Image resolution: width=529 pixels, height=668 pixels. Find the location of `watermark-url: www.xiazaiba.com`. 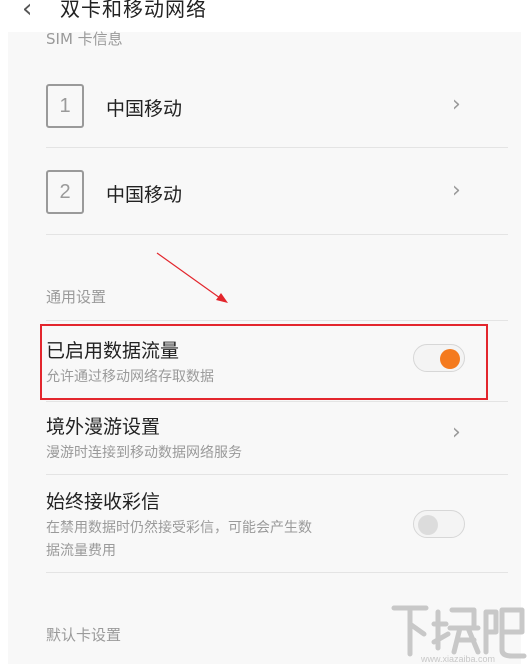

watermark-url: www.xiazaiba.com is located at coordinates (457, 659).